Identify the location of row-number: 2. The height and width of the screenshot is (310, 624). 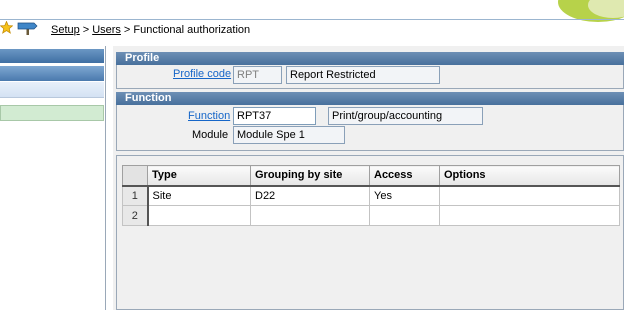
(135, 215).